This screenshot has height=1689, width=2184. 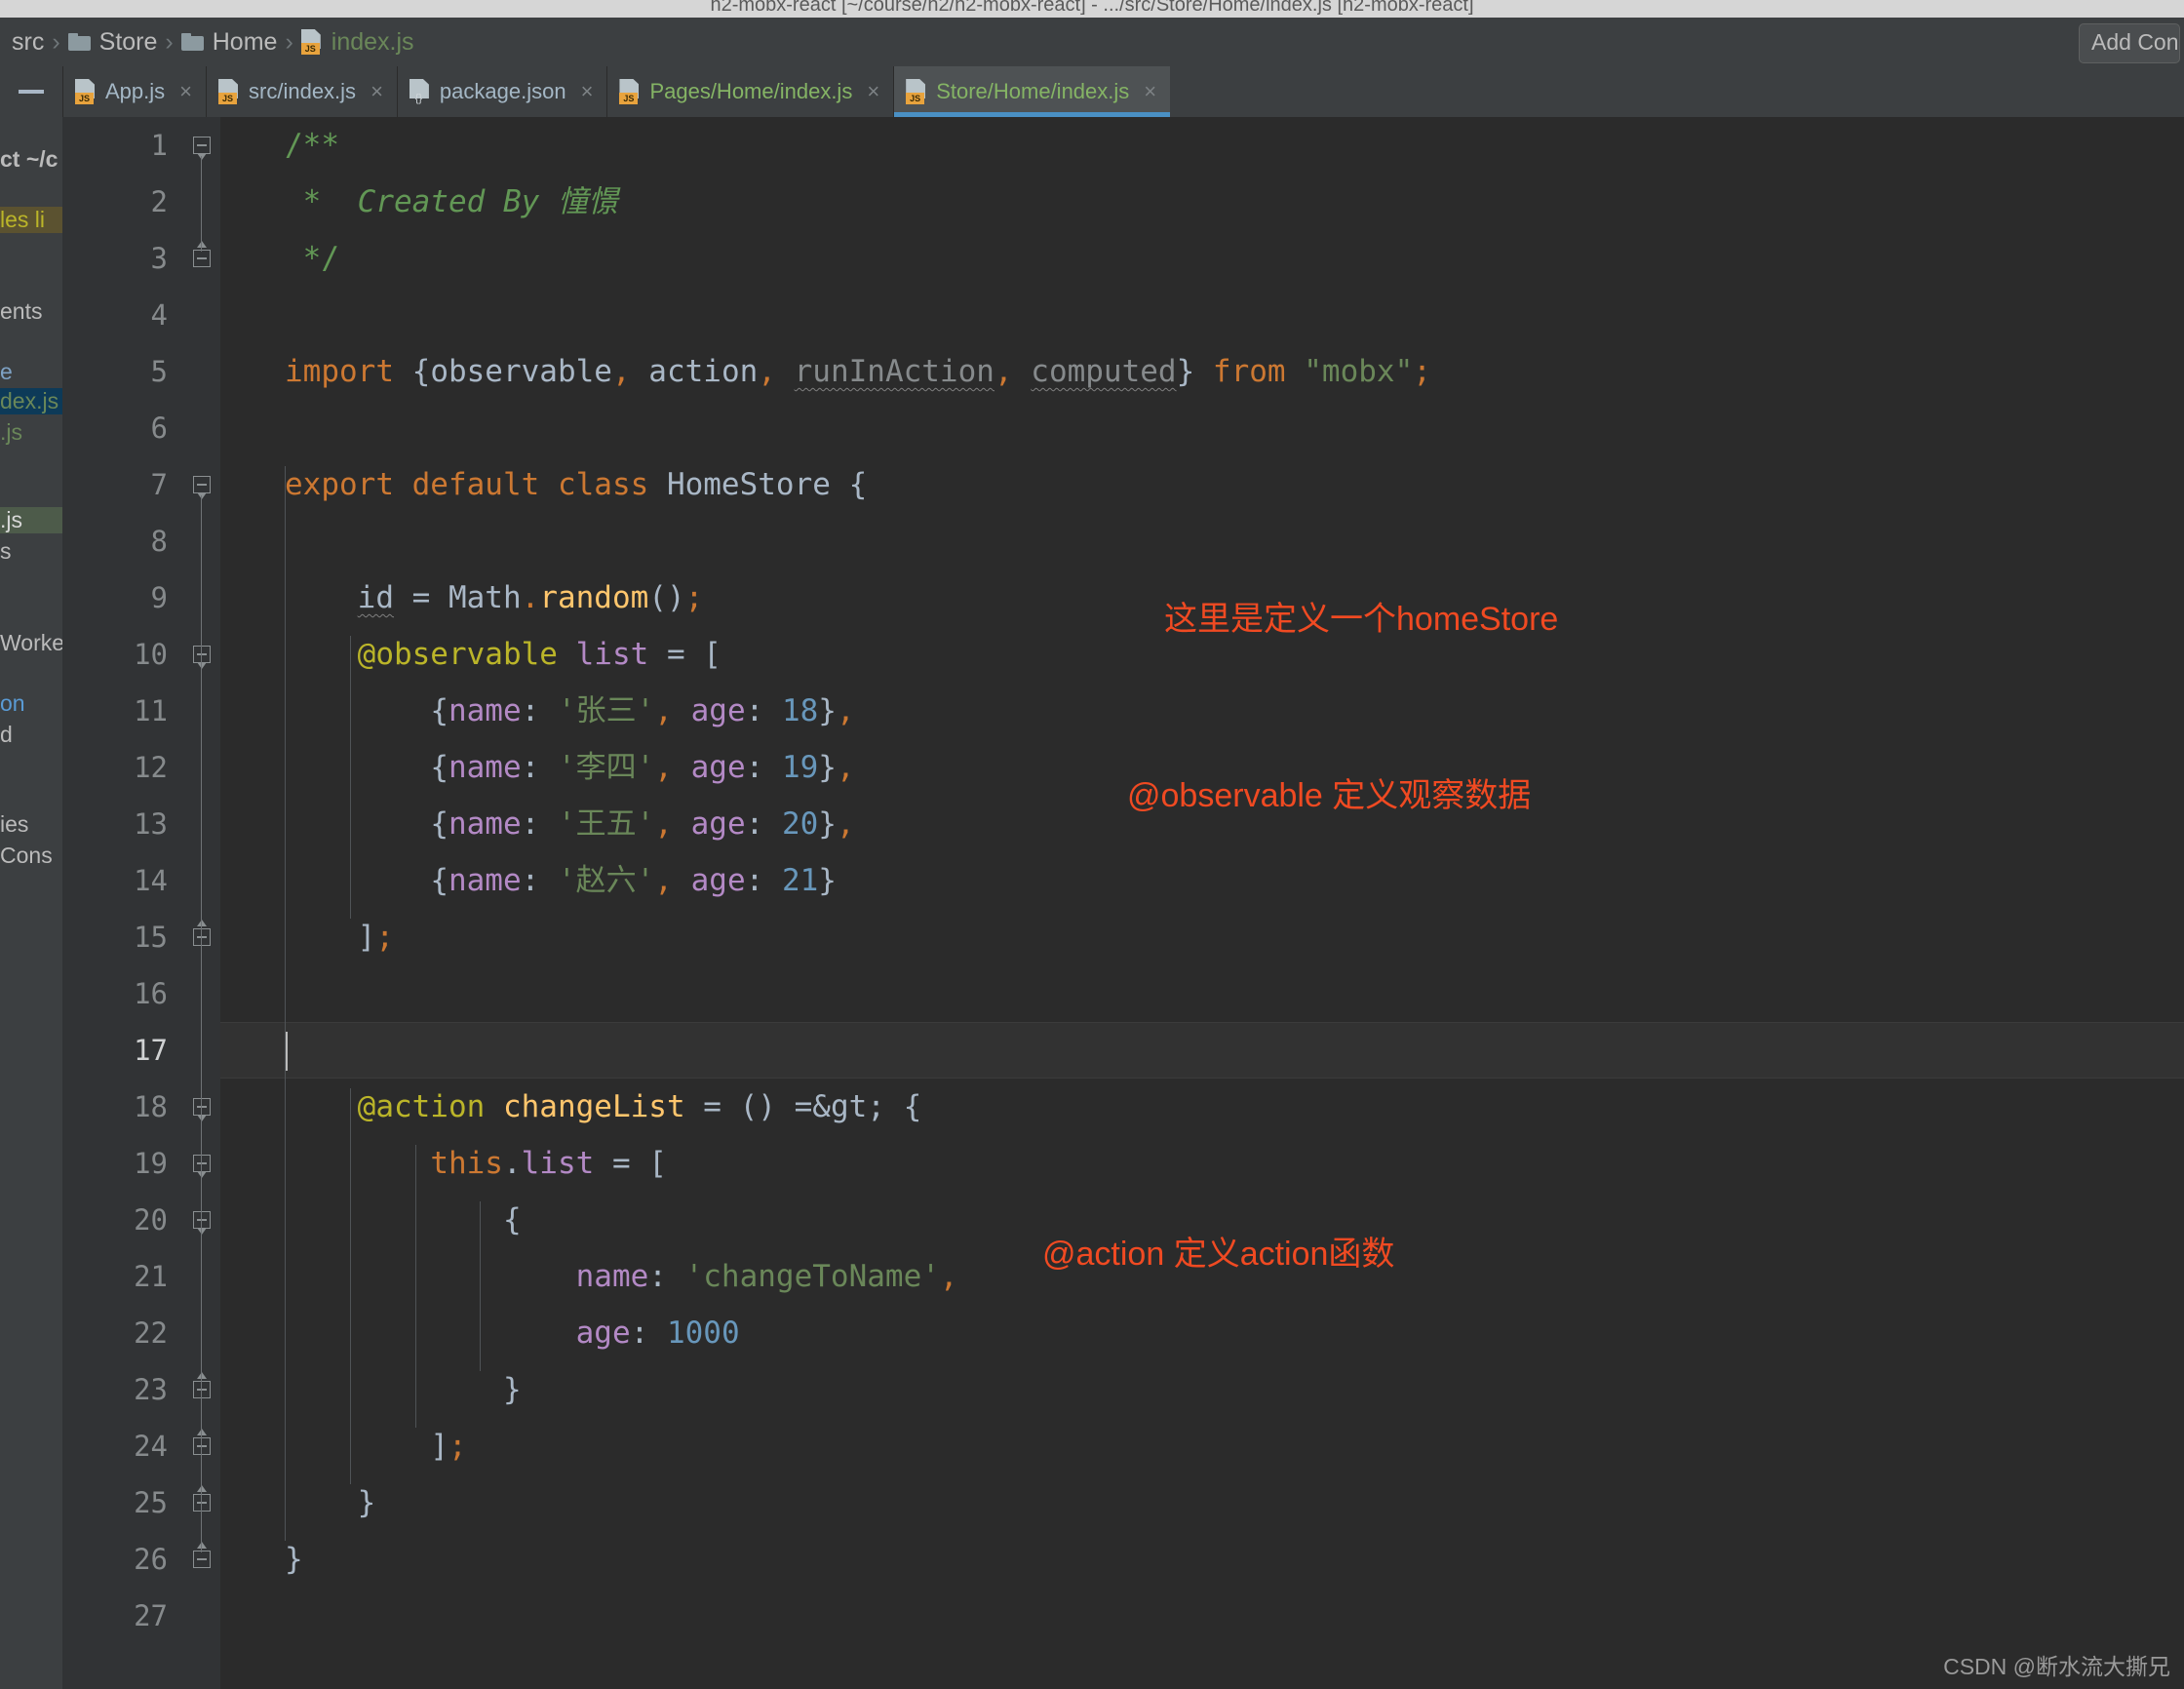 What do you see at coordinates (159, 201) in the screenshot?
I see `line-number: 2` at bounding box center [159, 201].